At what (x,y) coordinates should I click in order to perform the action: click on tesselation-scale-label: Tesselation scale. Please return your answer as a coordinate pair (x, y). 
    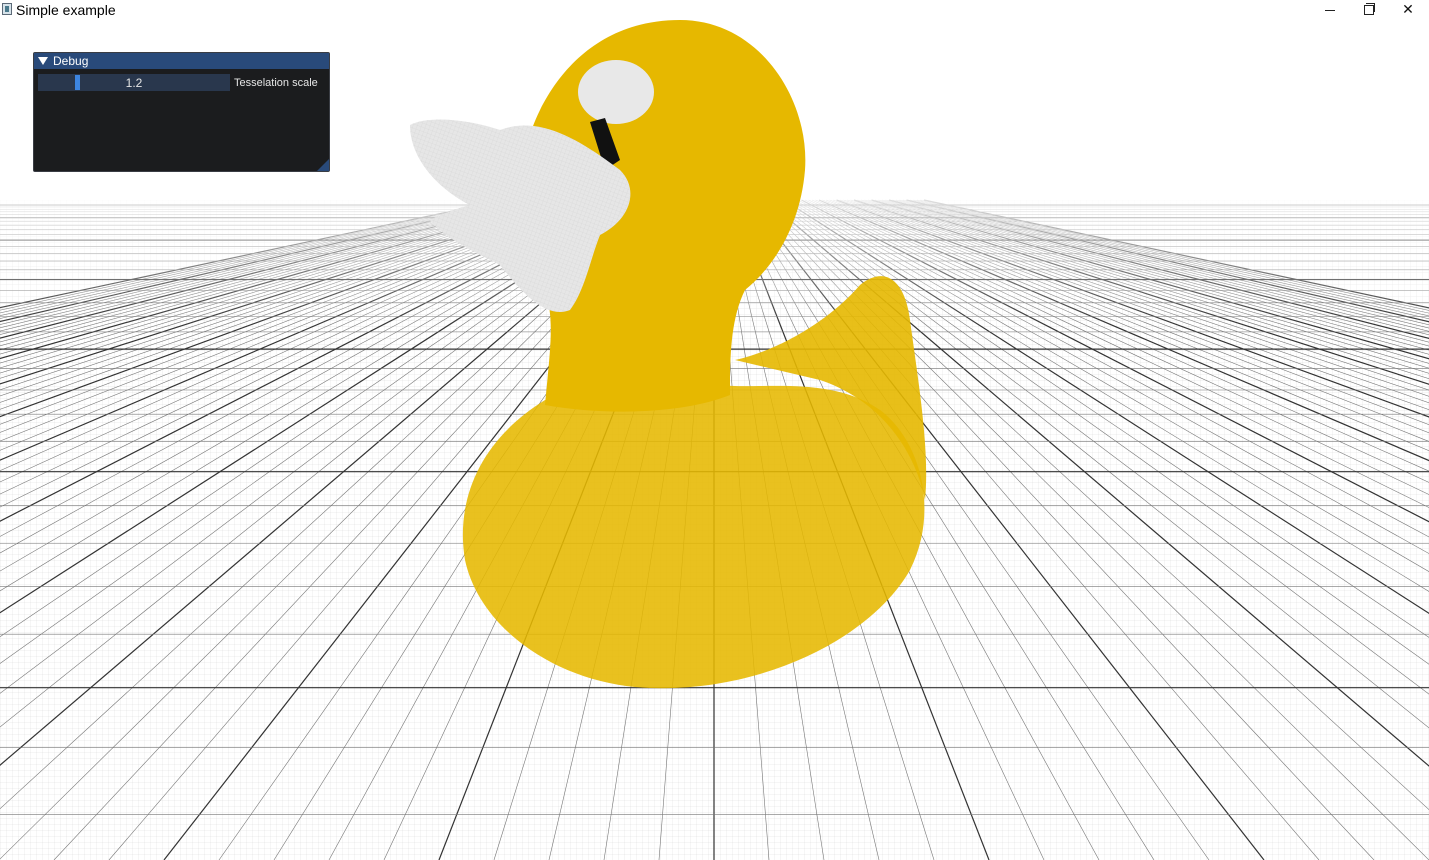
    Looking at the image, I should click on (276, 82).